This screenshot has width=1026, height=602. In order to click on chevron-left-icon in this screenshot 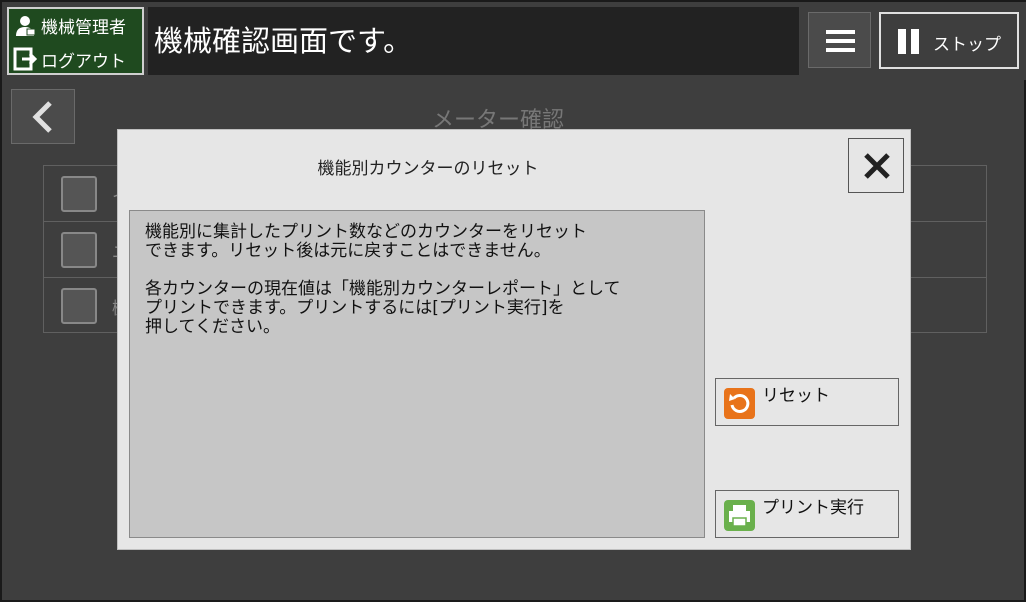, I will do `click(42, 117)`.